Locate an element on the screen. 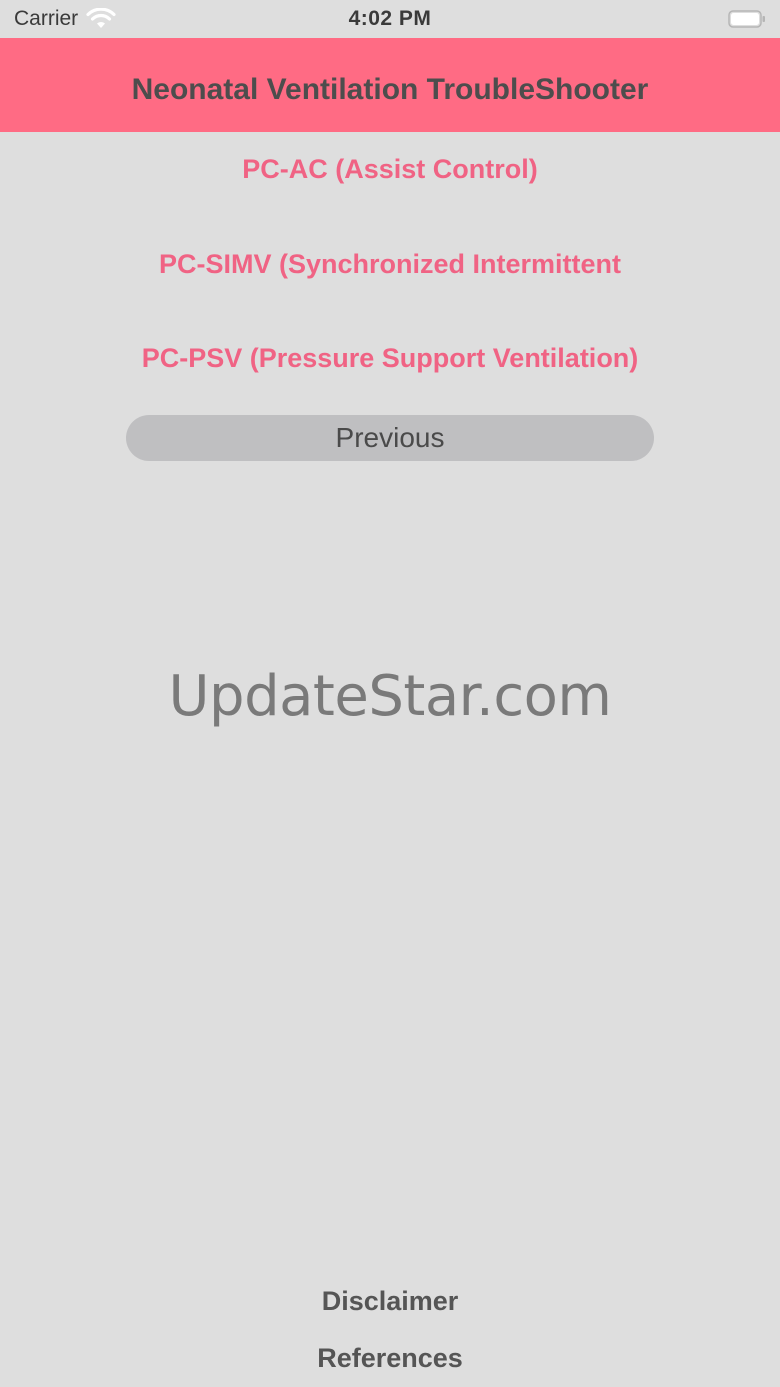  page-title: Neonatal Ventilation TroubleShooter is located at coordinates (390, 89).